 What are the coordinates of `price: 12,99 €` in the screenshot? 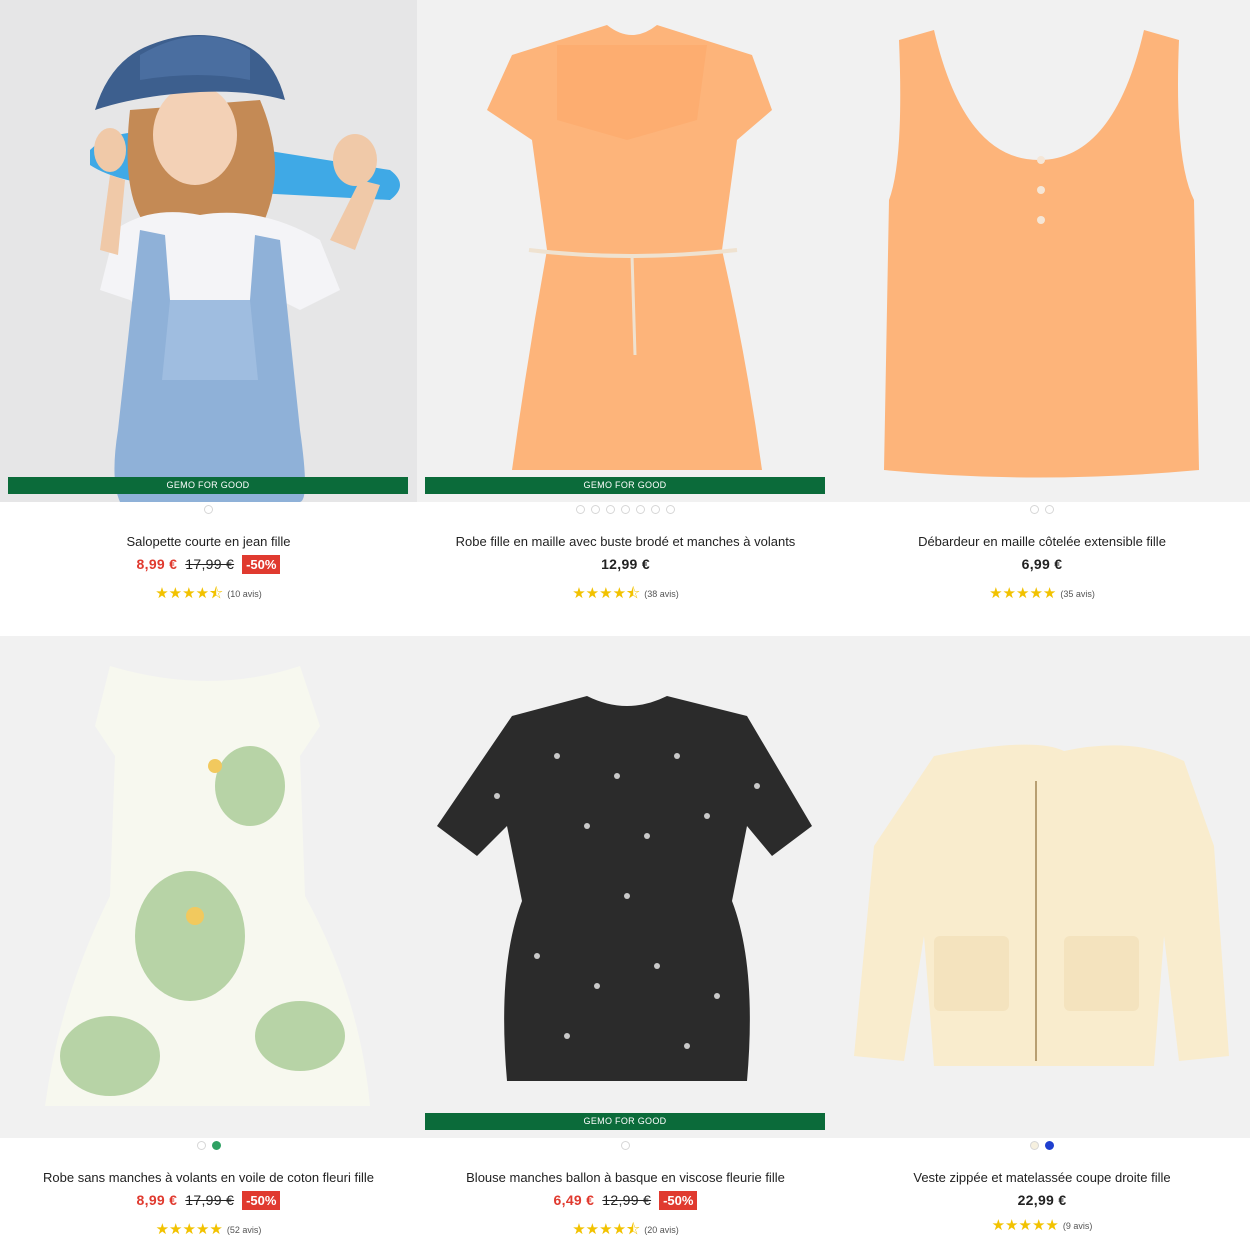 It's located at (625, 564).